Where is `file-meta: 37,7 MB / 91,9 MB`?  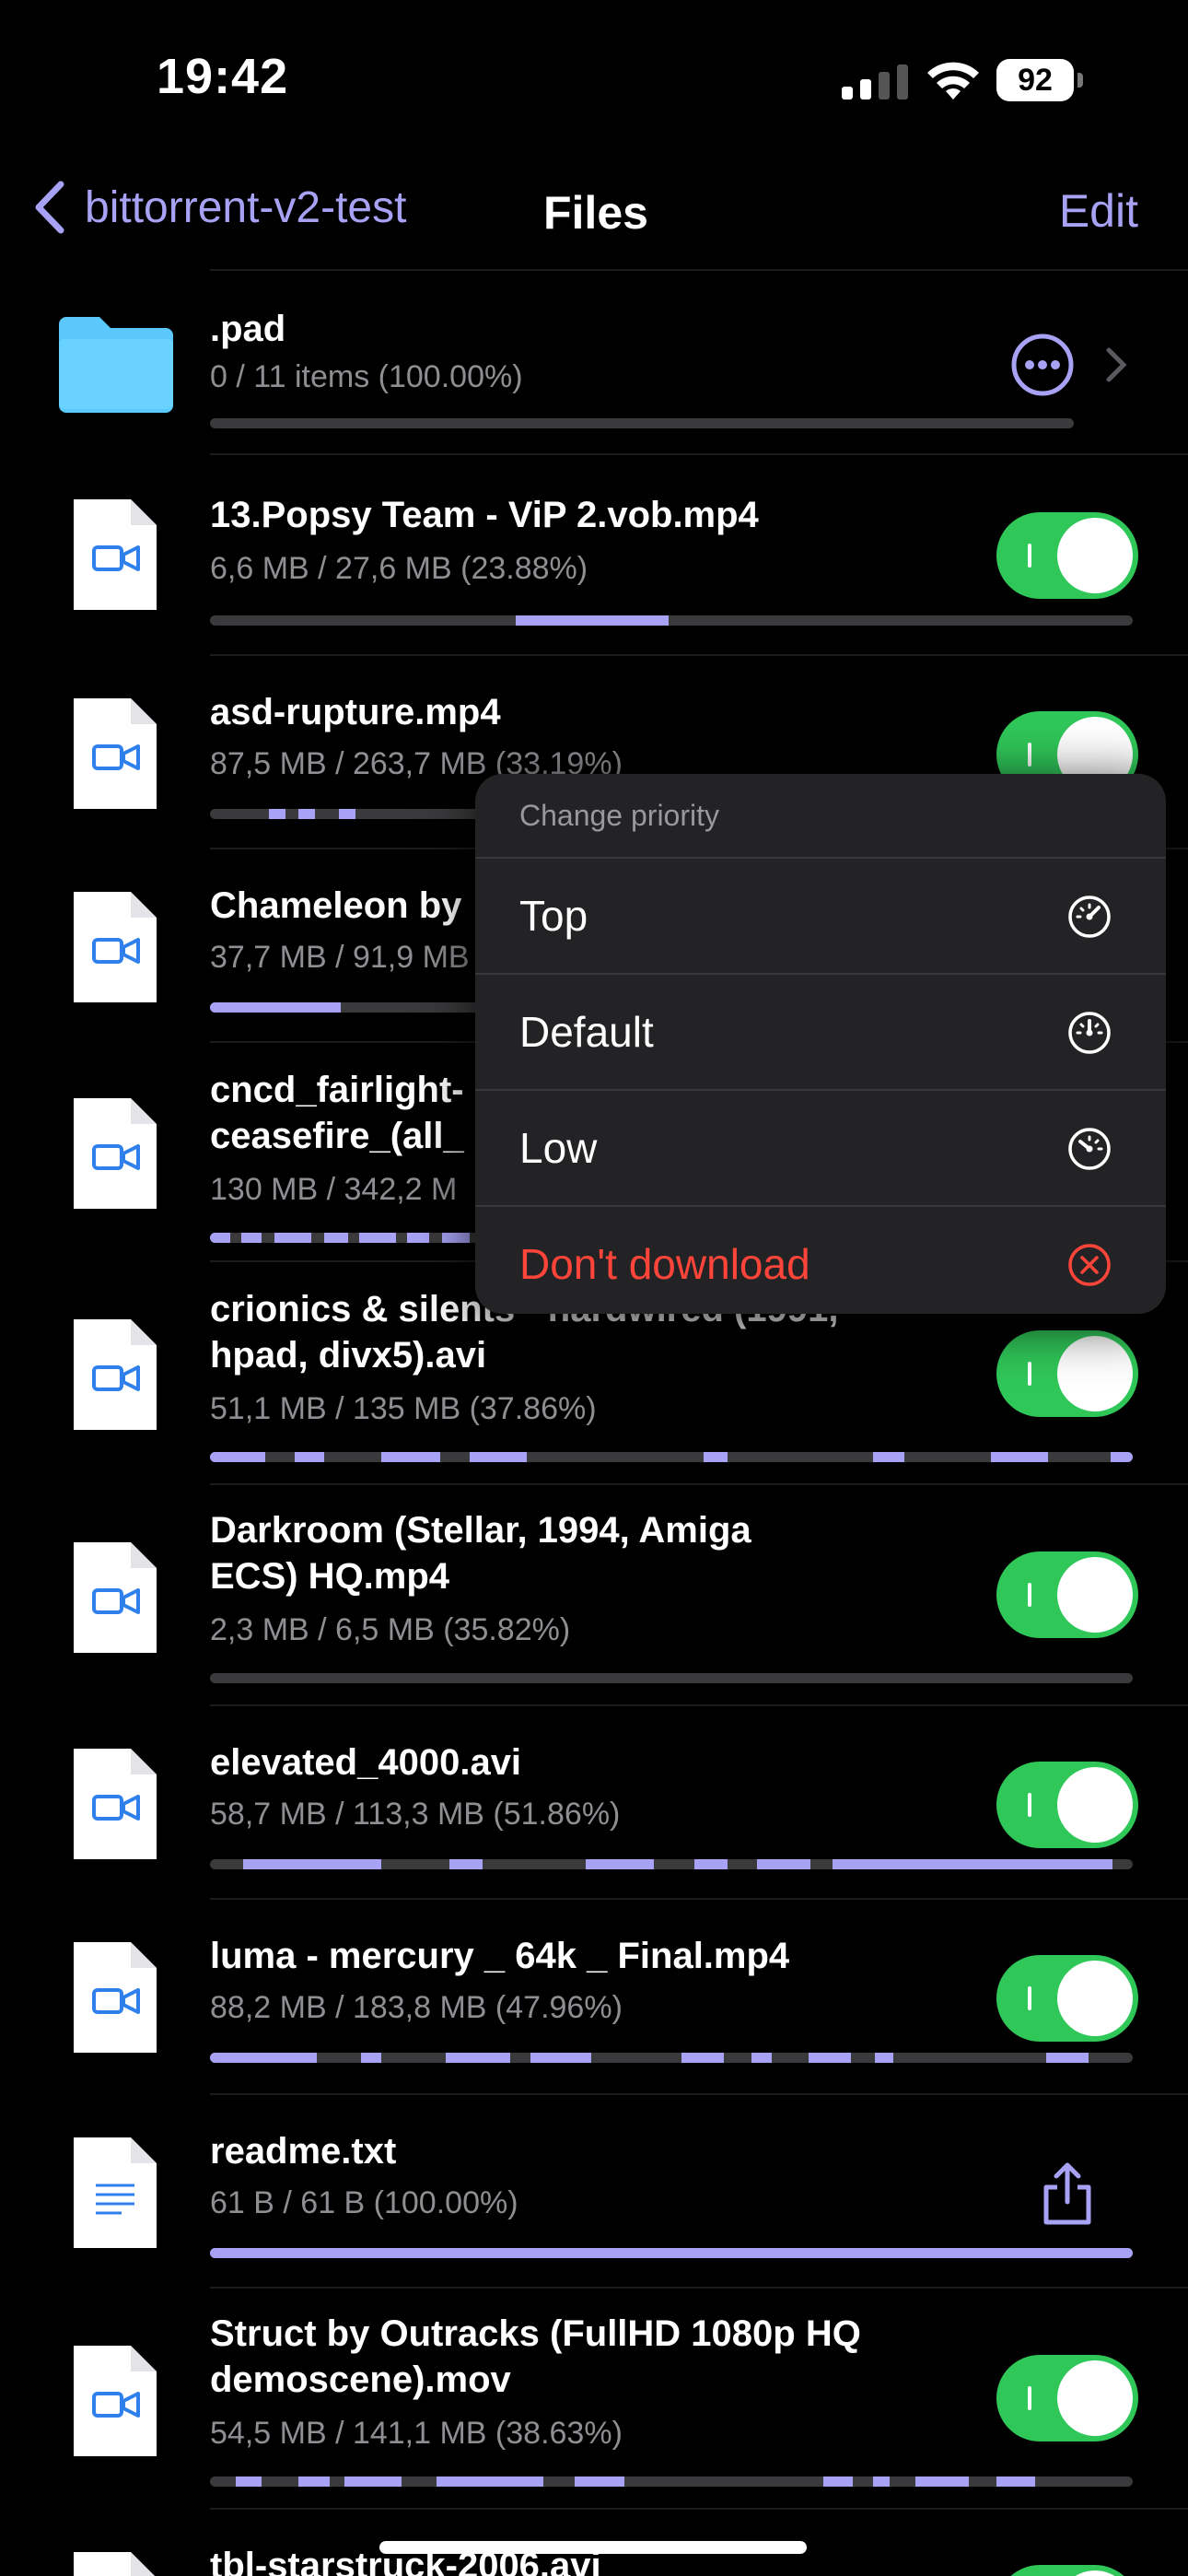 file-meta: 37,7 MB / 91,9 MB is located at coordinates (340, 957).